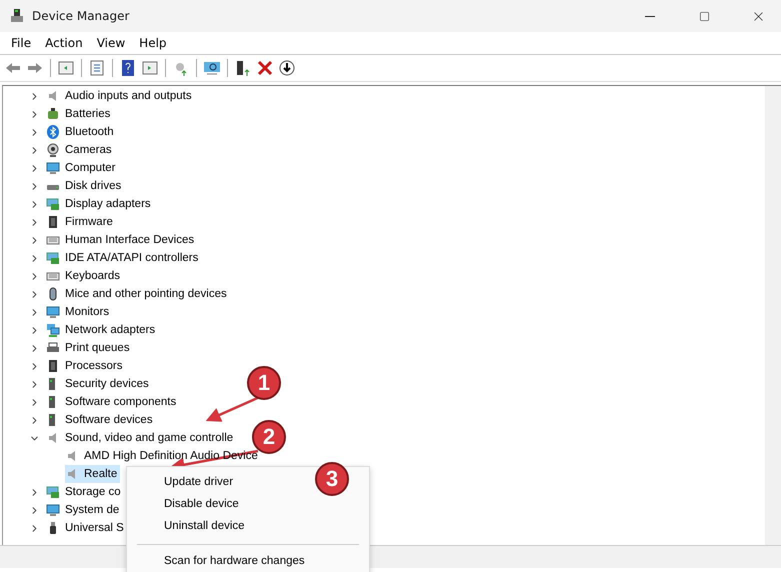 The image size is (781, 572). I want to click on properties-icon, so click(97, 68).